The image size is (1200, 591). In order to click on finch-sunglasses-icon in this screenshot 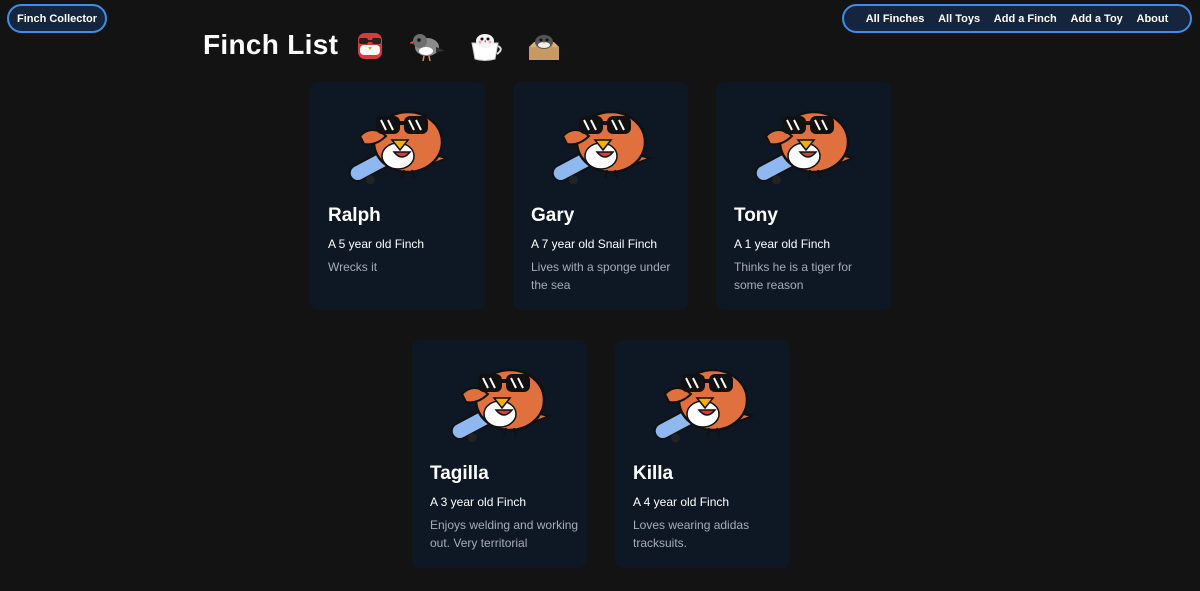, I will do `click(370, 46)`.